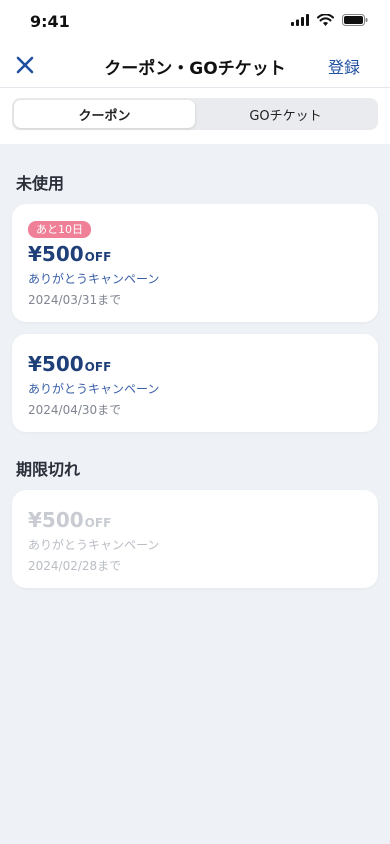  I want to click on signal-icon, so click(300, 20).